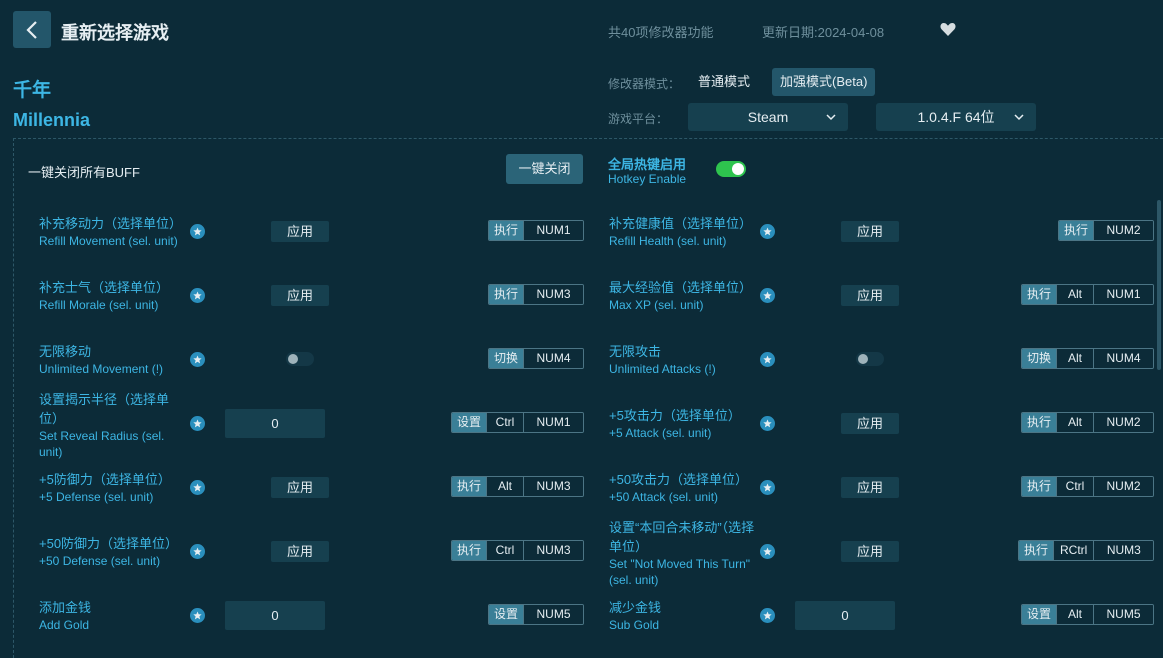  I want to click on cheat-name-cn: 最大经验值（选择单位）, so click(681, 287).